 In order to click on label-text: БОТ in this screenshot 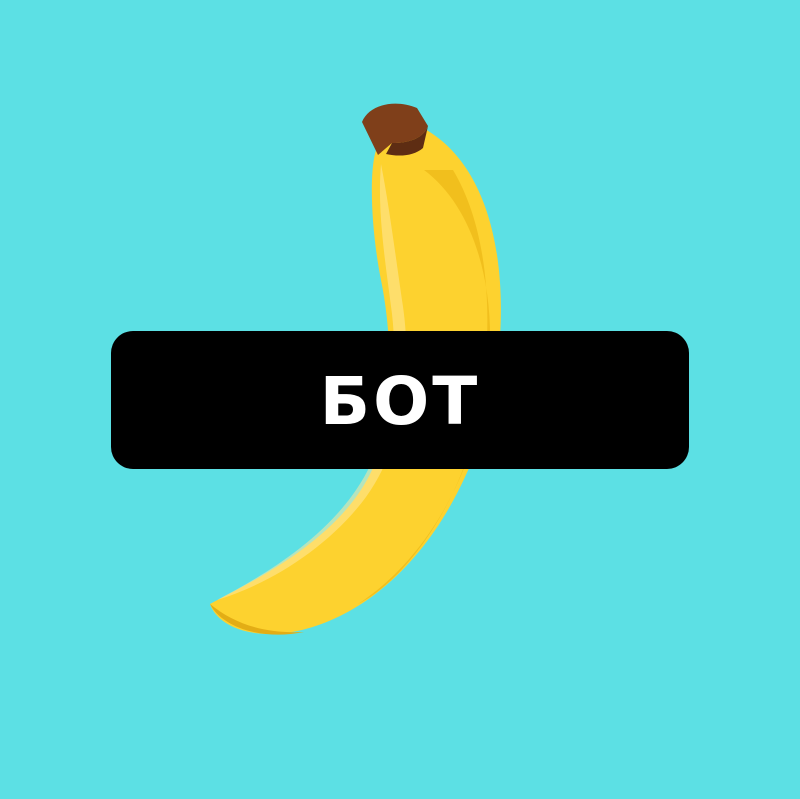, I will do `click(400, 401)`.